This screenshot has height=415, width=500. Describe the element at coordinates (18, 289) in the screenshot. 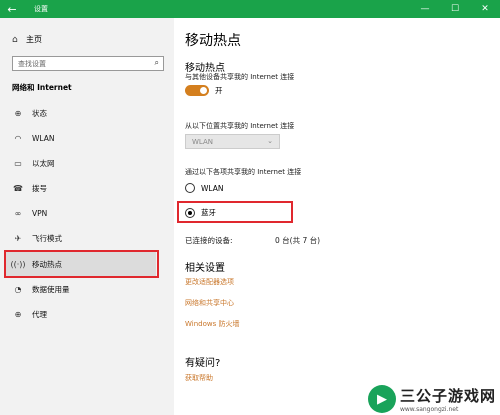

I see `data-usage-icon: ◔` at that location.